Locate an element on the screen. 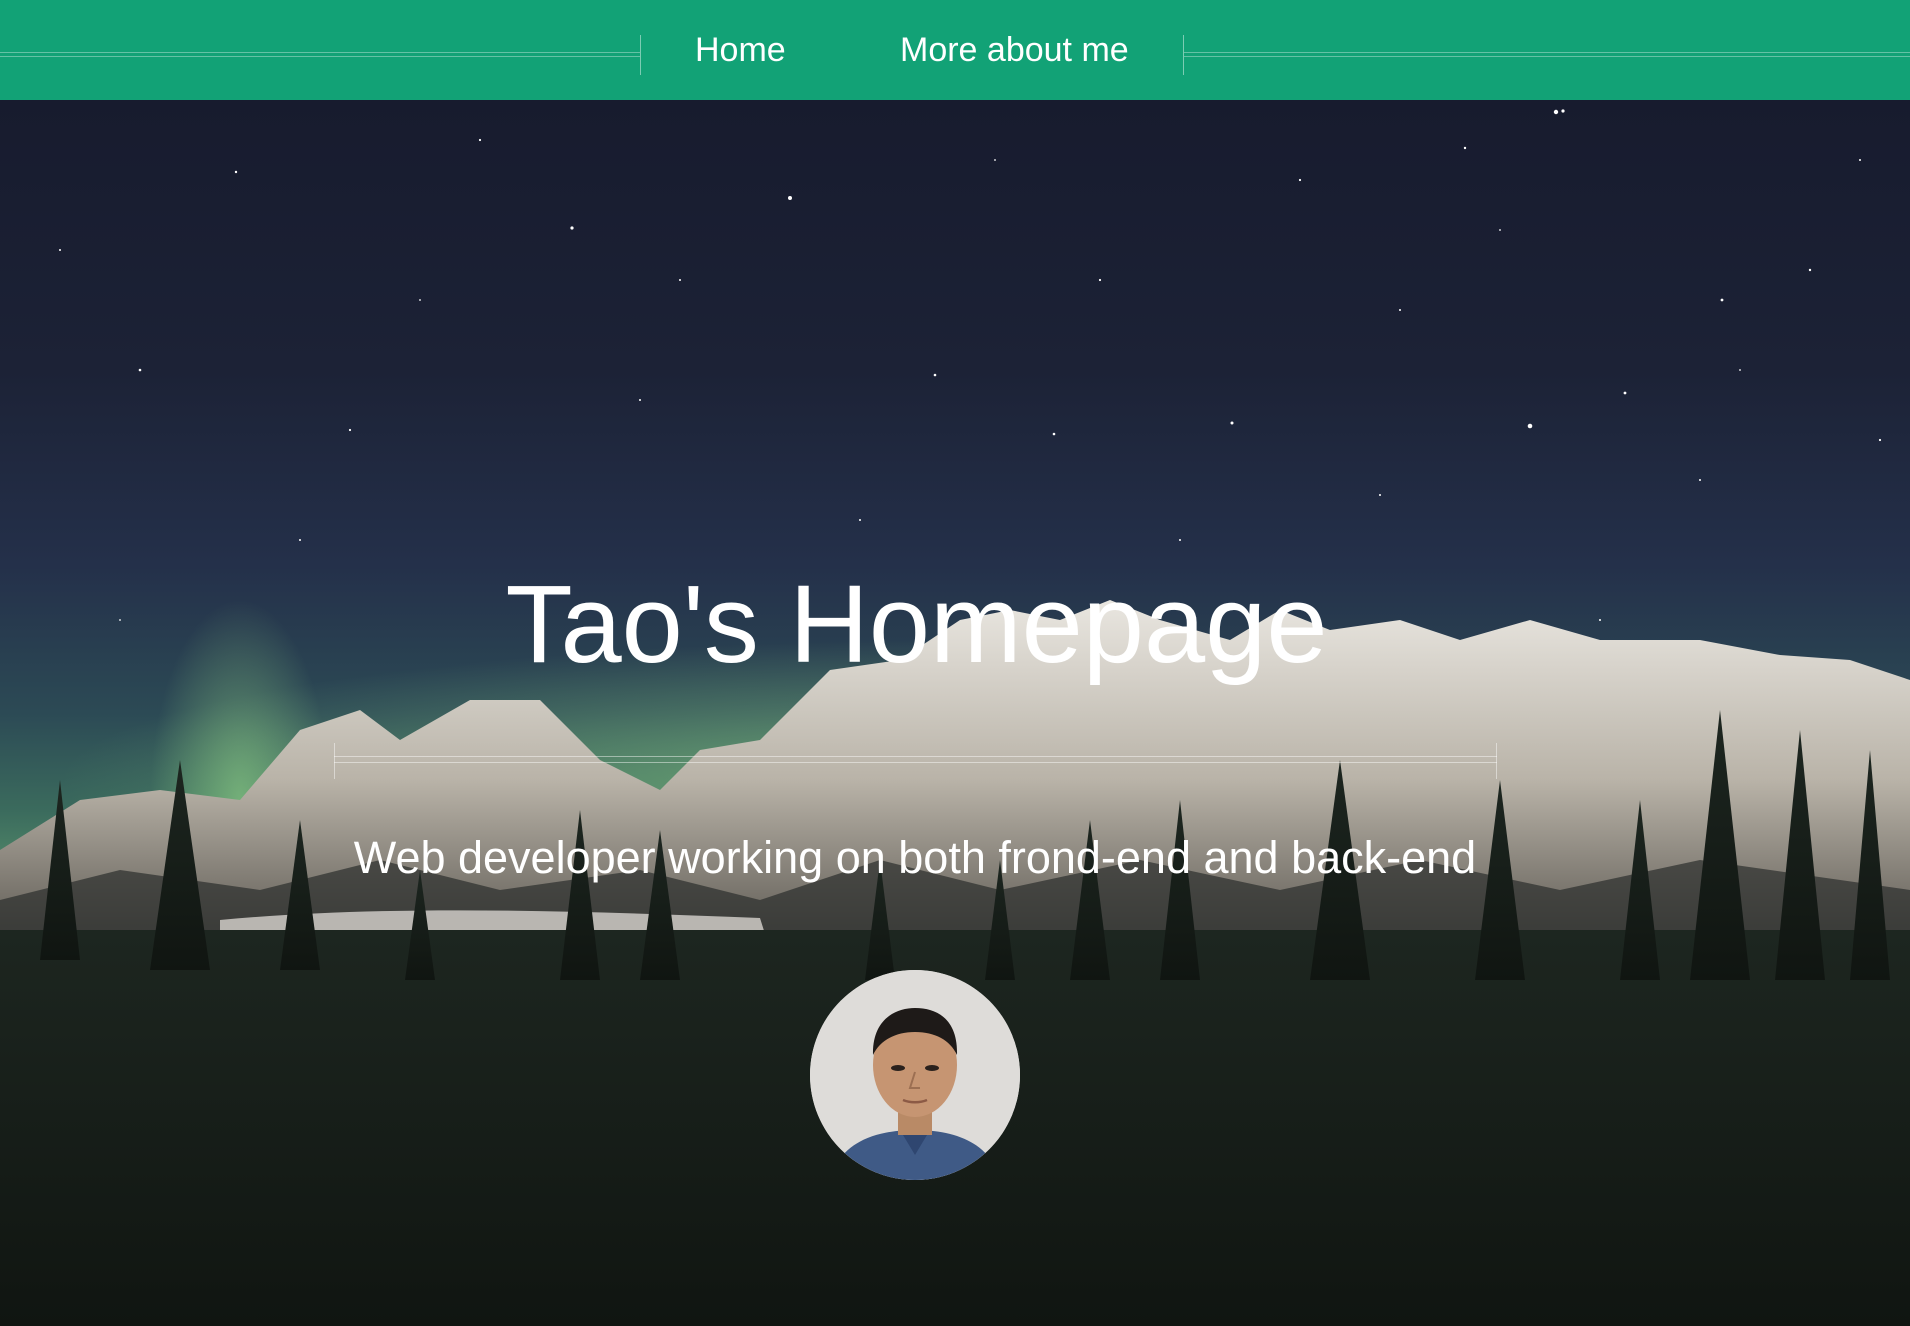 Image resolution: width=1910 pixels, height=1326 pixels. nav-decorative-rule-left is located at coordinates (320, 54).